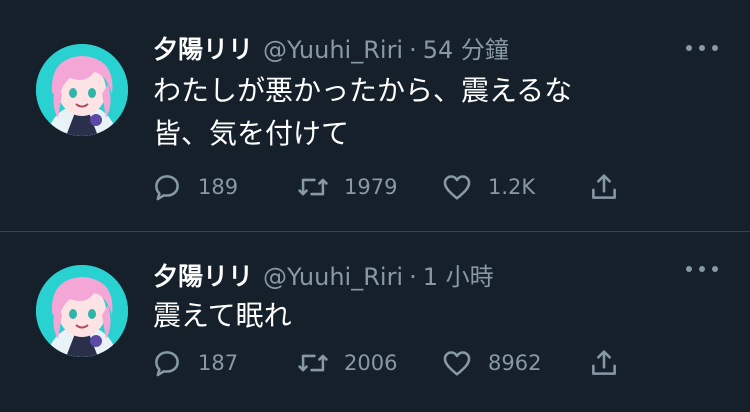 The image size is (750, 412). I want to click on retweet-count: 1979, so click(371, 187).